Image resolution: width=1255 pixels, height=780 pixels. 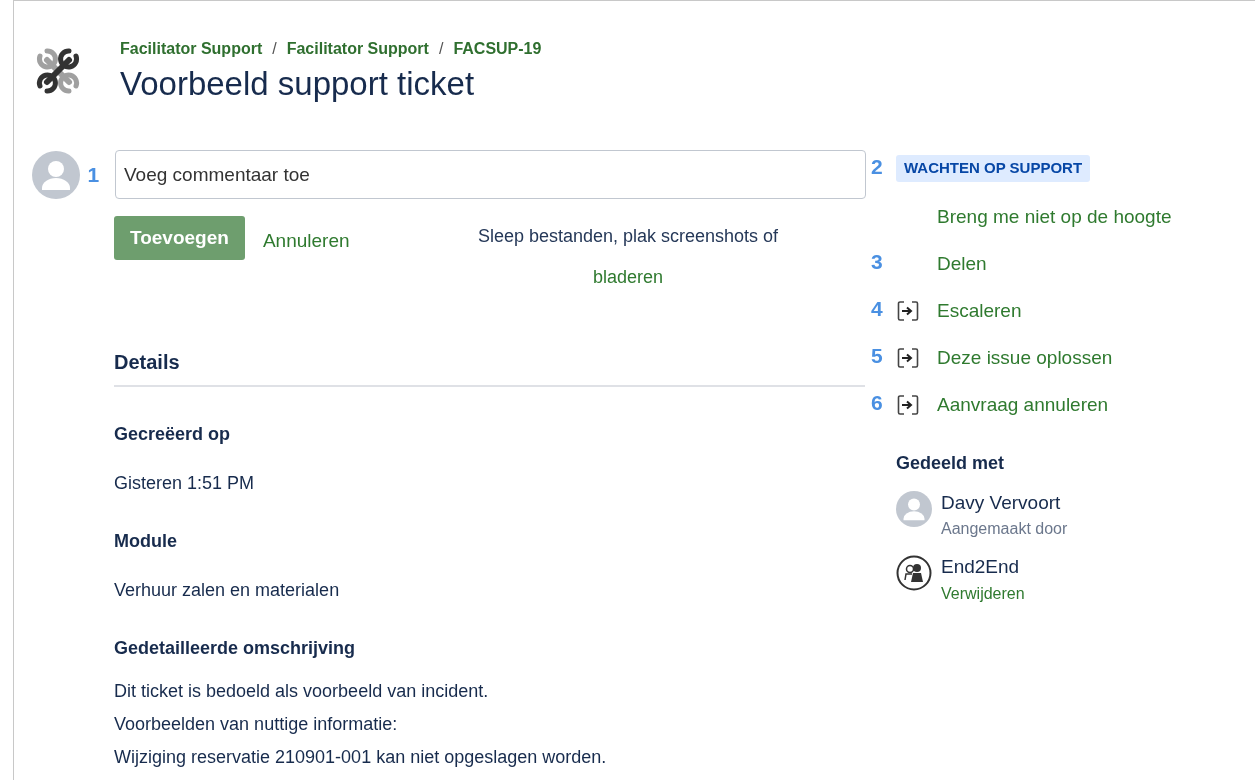 I want to click on page-title: Voorbeeld support ticket, so click(x=298, y=84).